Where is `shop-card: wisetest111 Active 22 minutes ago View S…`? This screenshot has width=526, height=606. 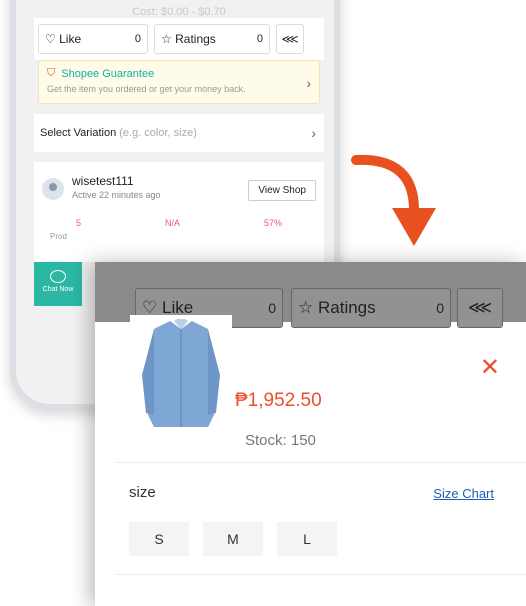
shop-card: wisetest111 Active 22 minutes ago View S… is located at coordinates (179, 212).